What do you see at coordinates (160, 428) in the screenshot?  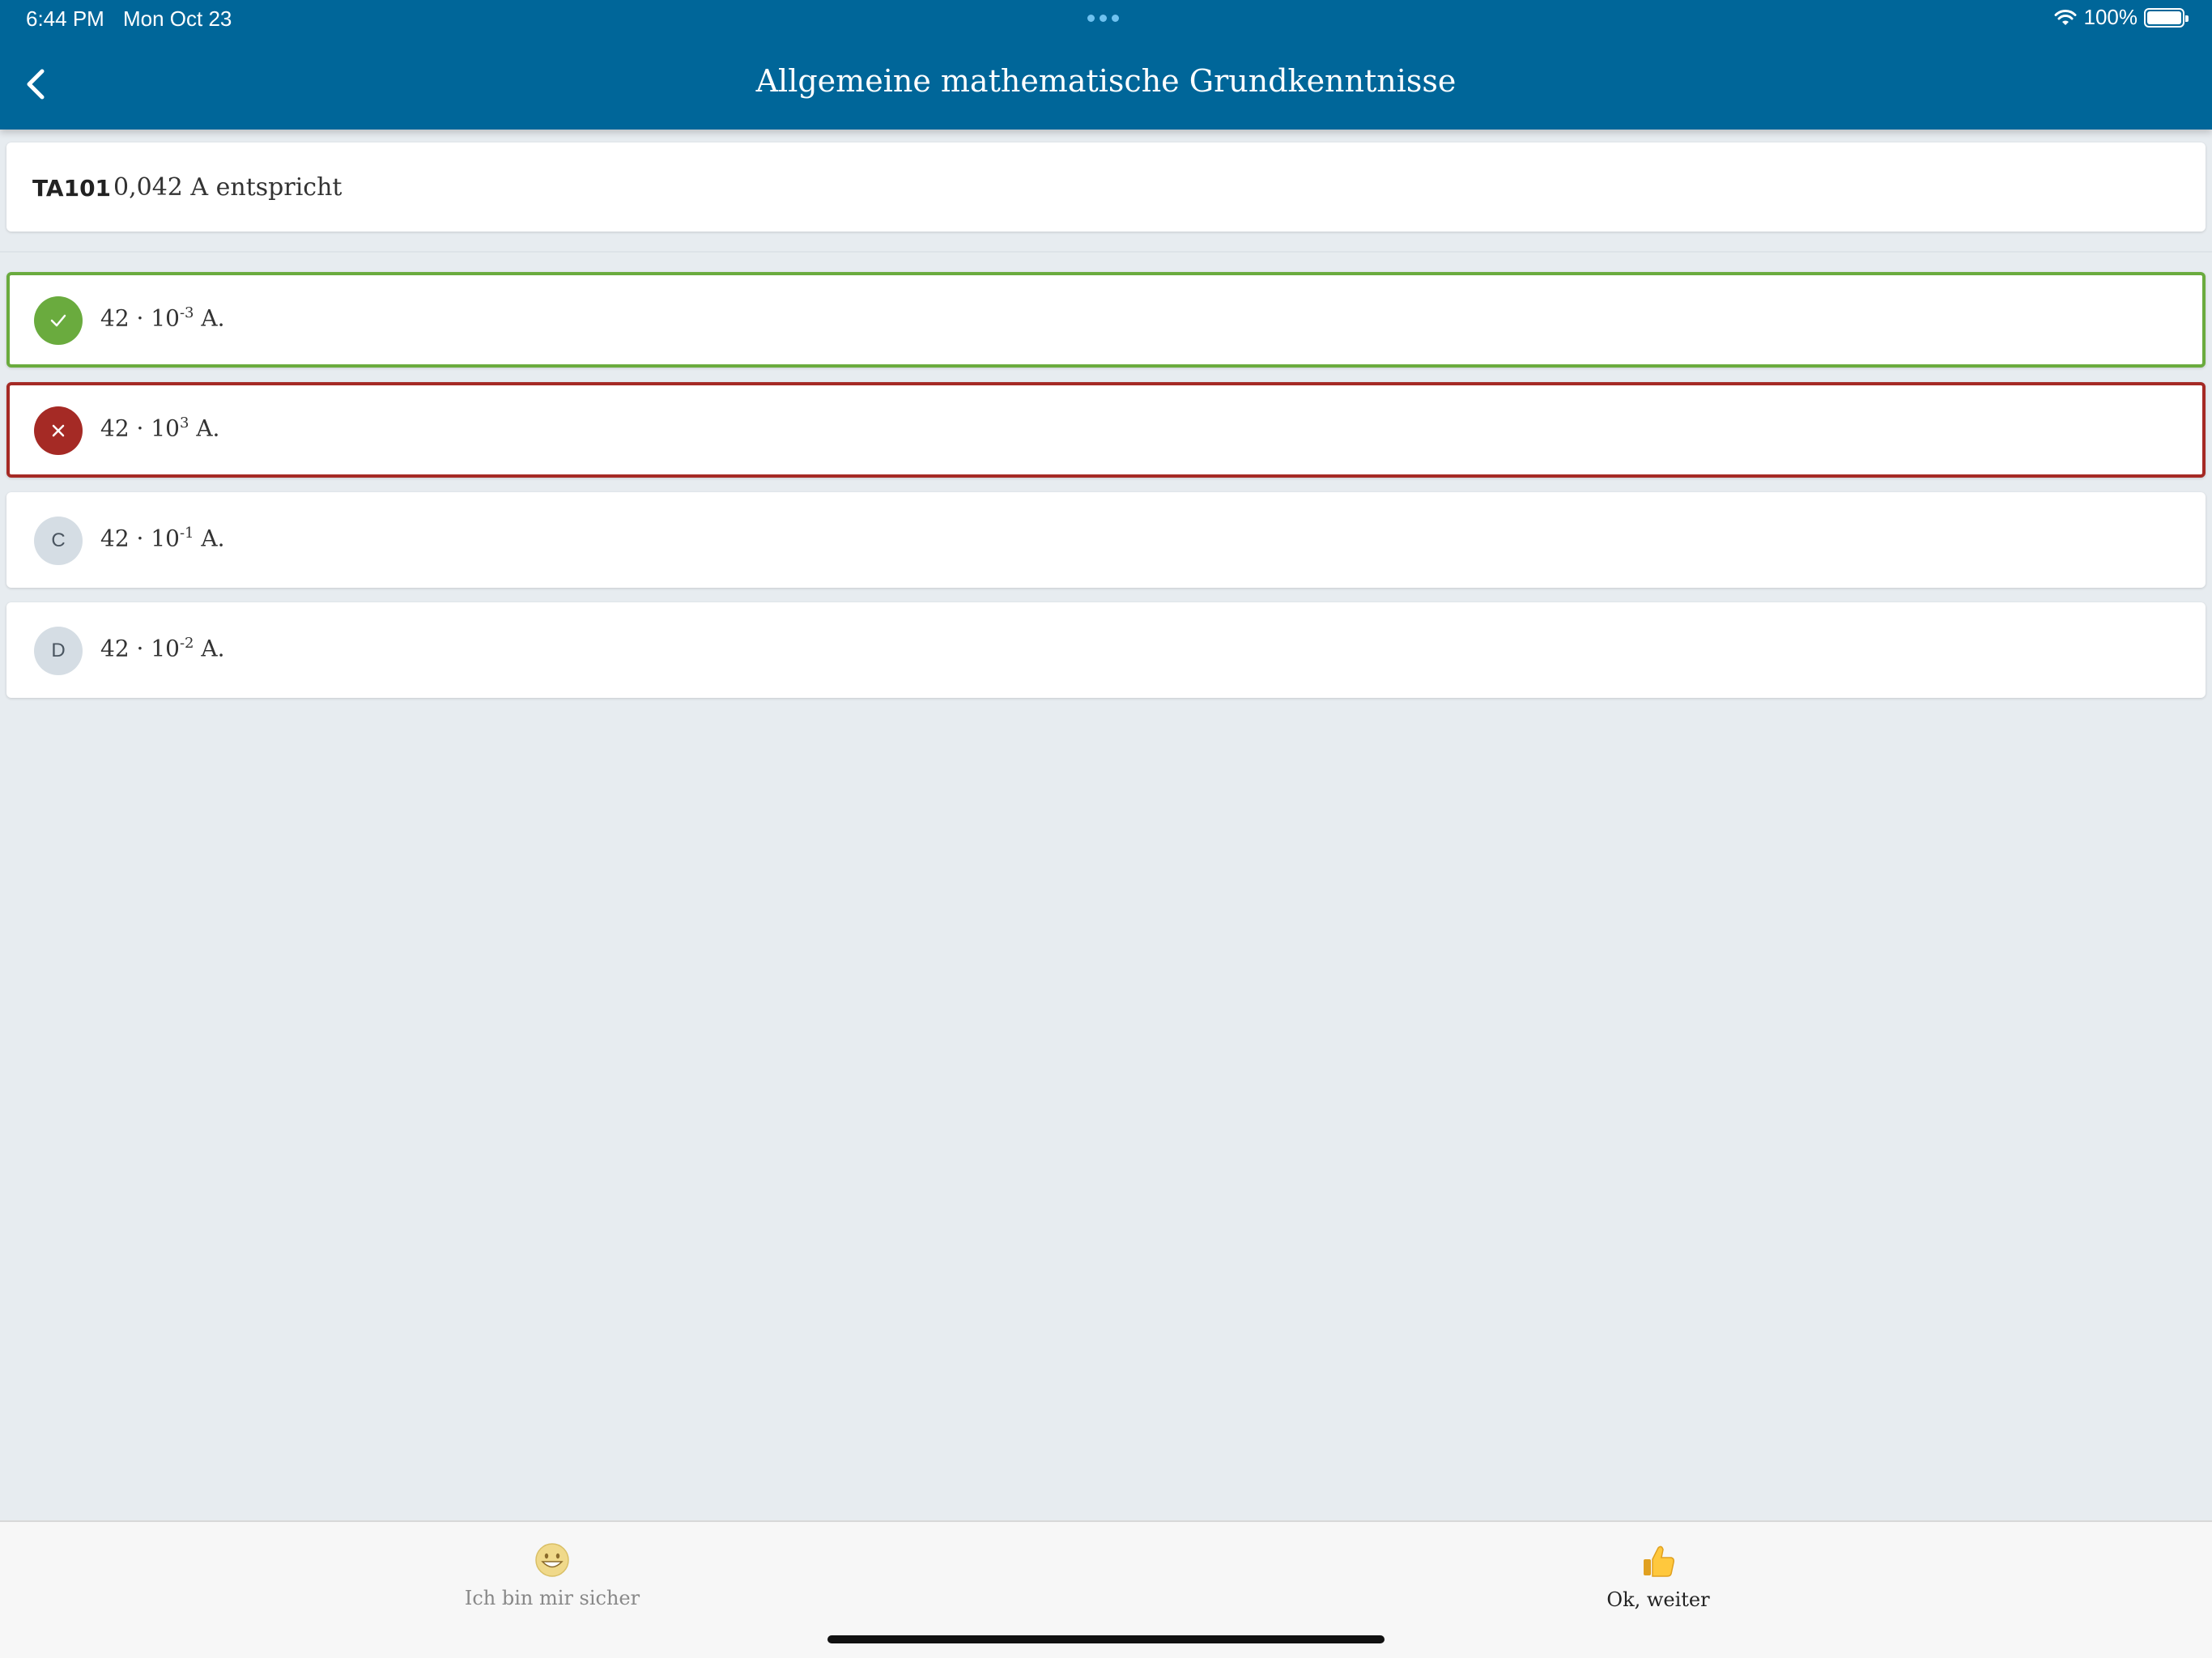 I see `answer-text: 42 · 103 A.` at bounding box center [160, 428].